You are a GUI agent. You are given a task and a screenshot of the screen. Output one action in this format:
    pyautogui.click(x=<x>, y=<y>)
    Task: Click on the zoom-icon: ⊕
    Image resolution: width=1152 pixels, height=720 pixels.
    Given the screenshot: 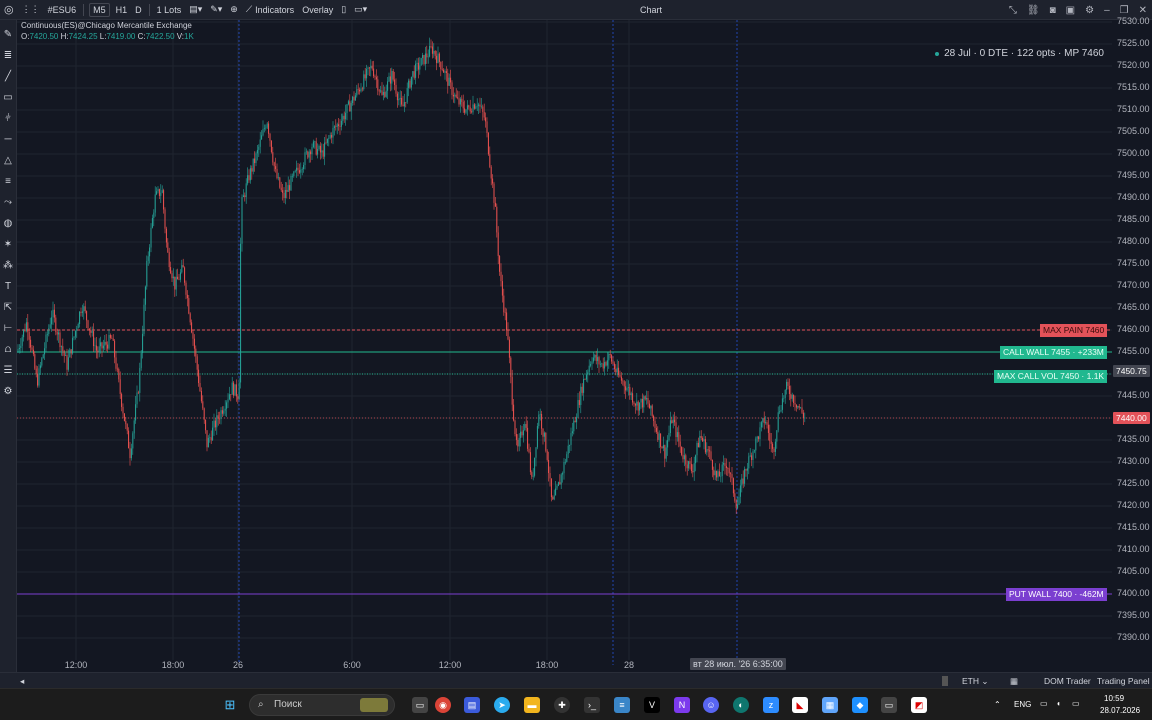 What is the action you would take?
    pyautogui.click(x=234, y=10)
    